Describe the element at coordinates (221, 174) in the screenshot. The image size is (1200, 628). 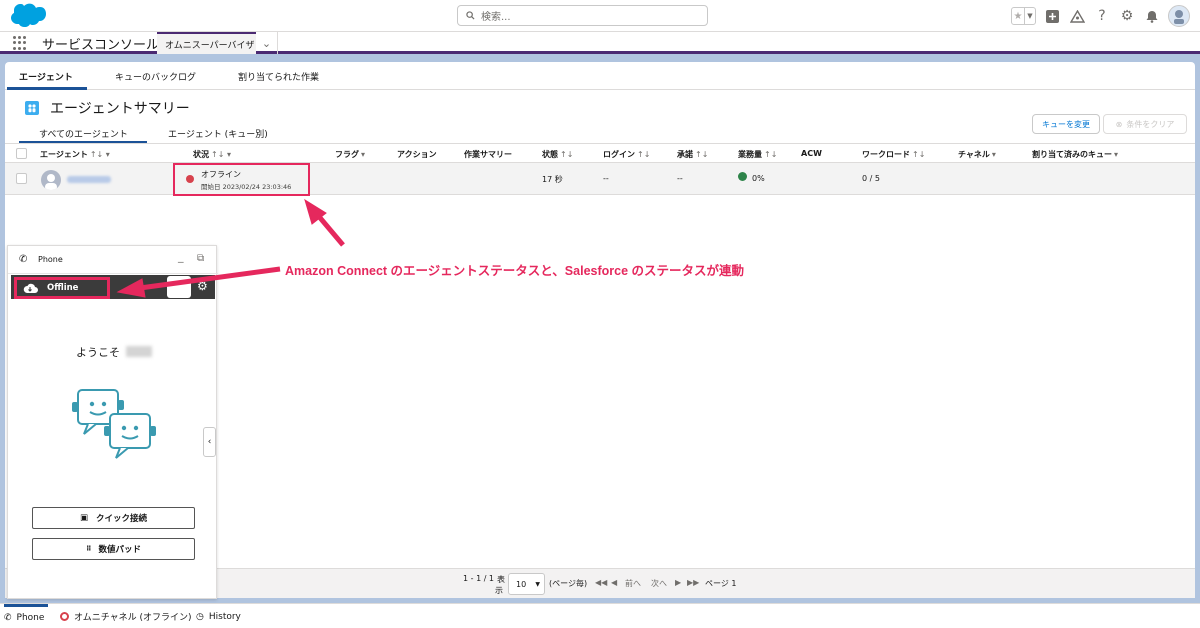
I see `agent-status: オフライン` at that location.